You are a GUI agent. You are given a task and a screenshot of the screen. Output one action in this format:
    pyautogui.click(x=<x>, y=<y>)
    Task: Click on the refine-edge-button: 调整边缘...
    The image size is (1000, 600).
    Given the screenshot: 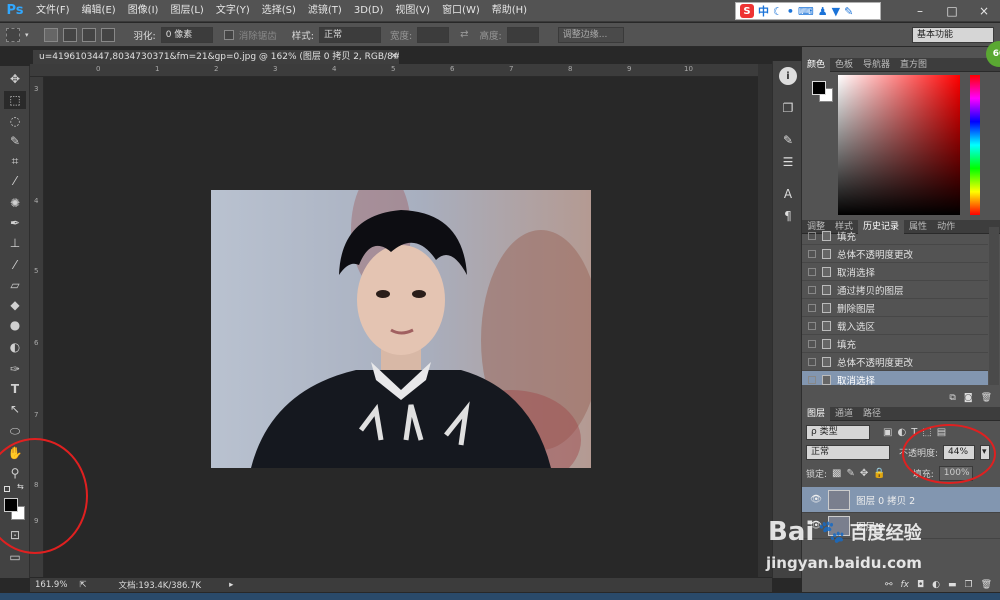 What is the action you would take?
    pyautogui.click(x=590, y=34)
    